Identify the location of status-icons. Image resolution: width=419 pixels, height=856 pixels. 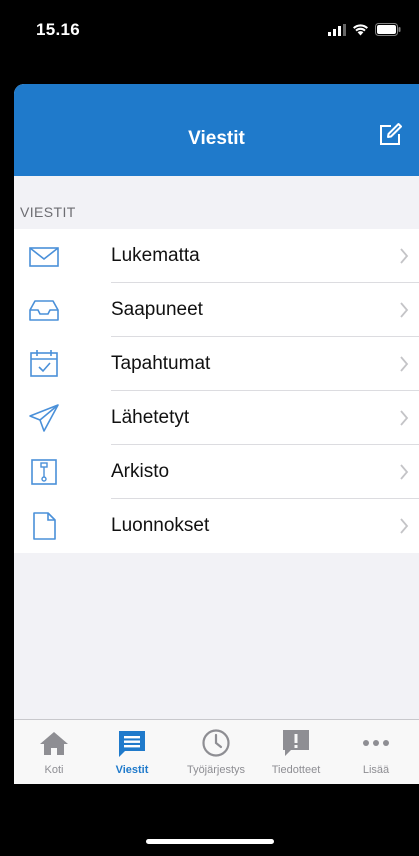
(364, 29).